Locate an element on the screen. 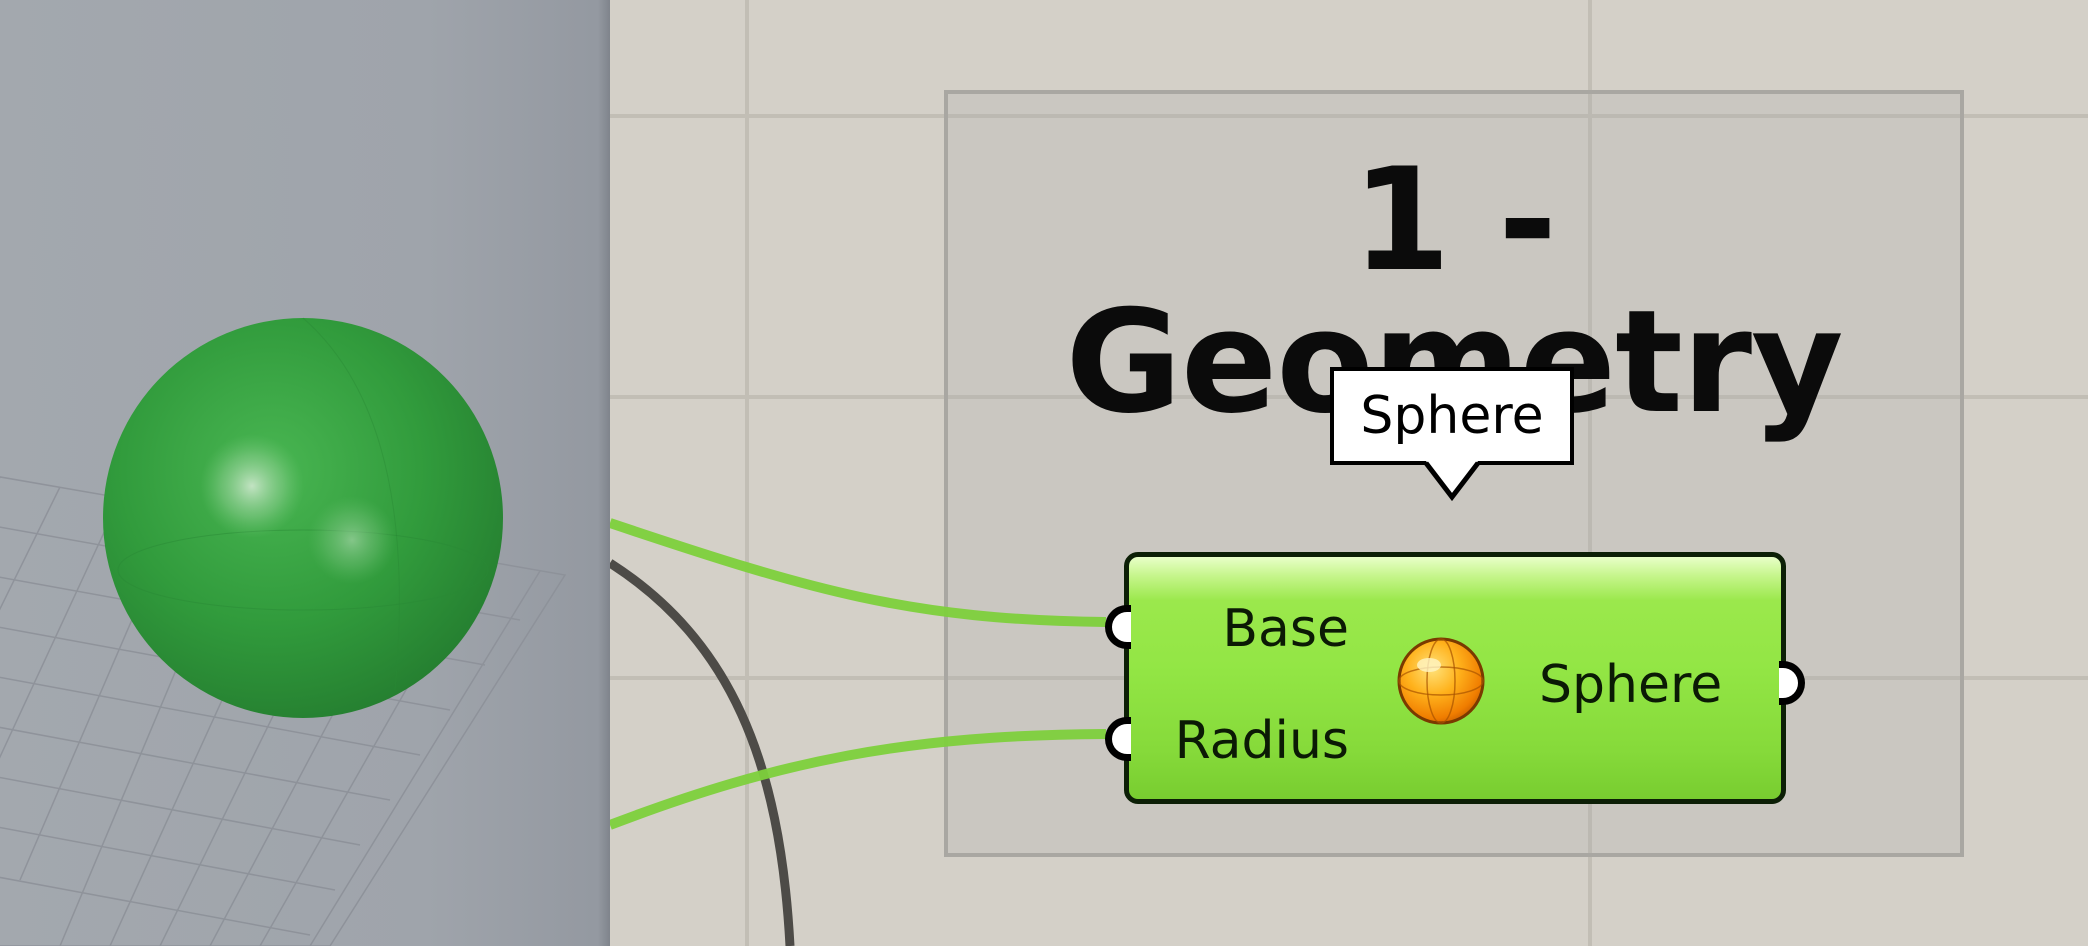 This screenshot has width=2088, height=946. input-label-base: Base is located at coordinates (1285, 629).